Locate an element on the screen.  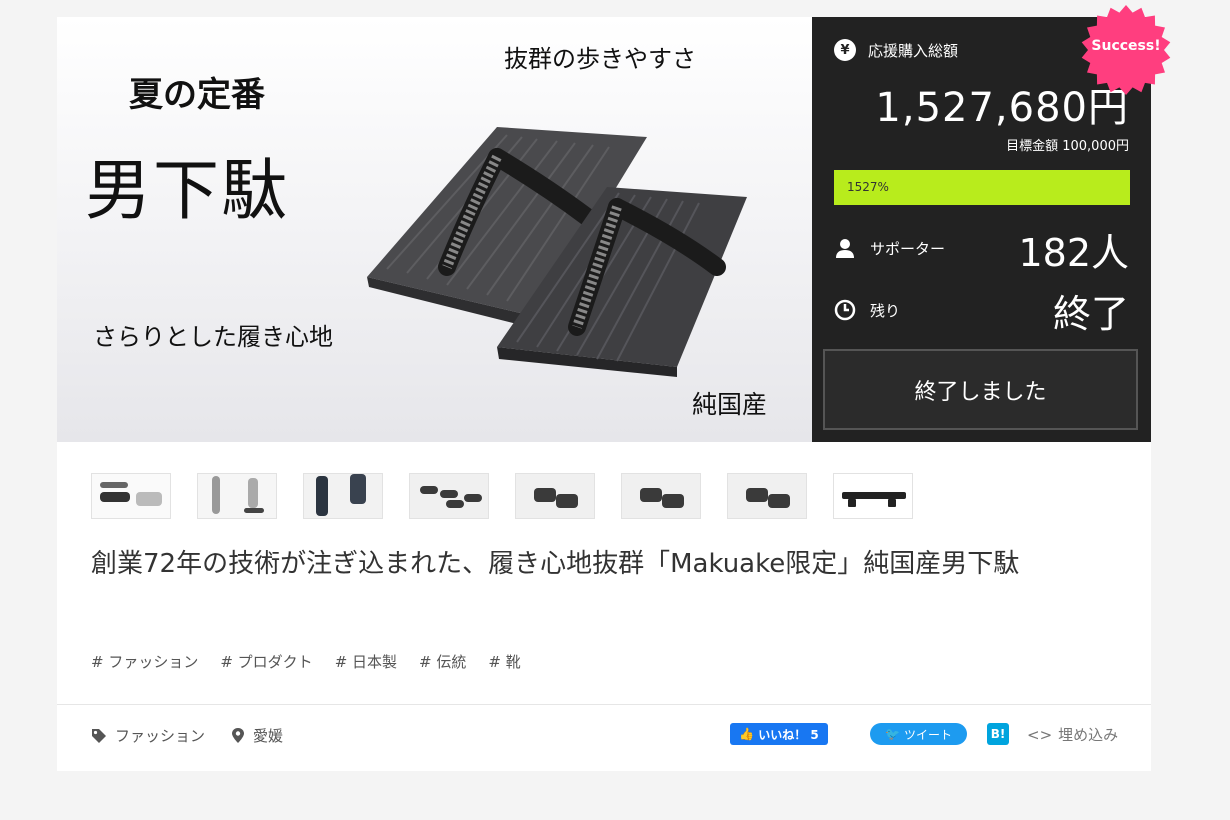
thumbnail-strip is located at coordinates (502, 496).